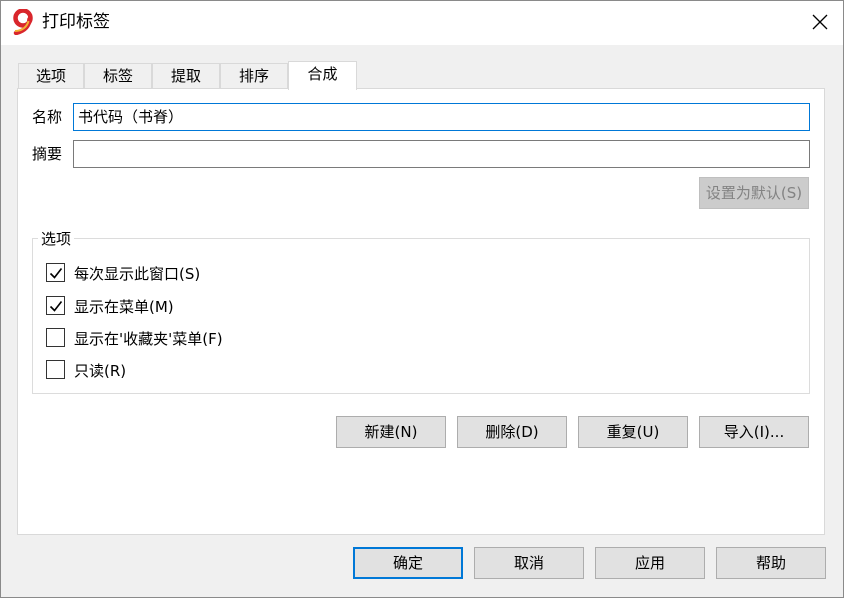 This screenshot has width=844, height=598. I want to click on show-menu-checkbox, so click(55, 305).